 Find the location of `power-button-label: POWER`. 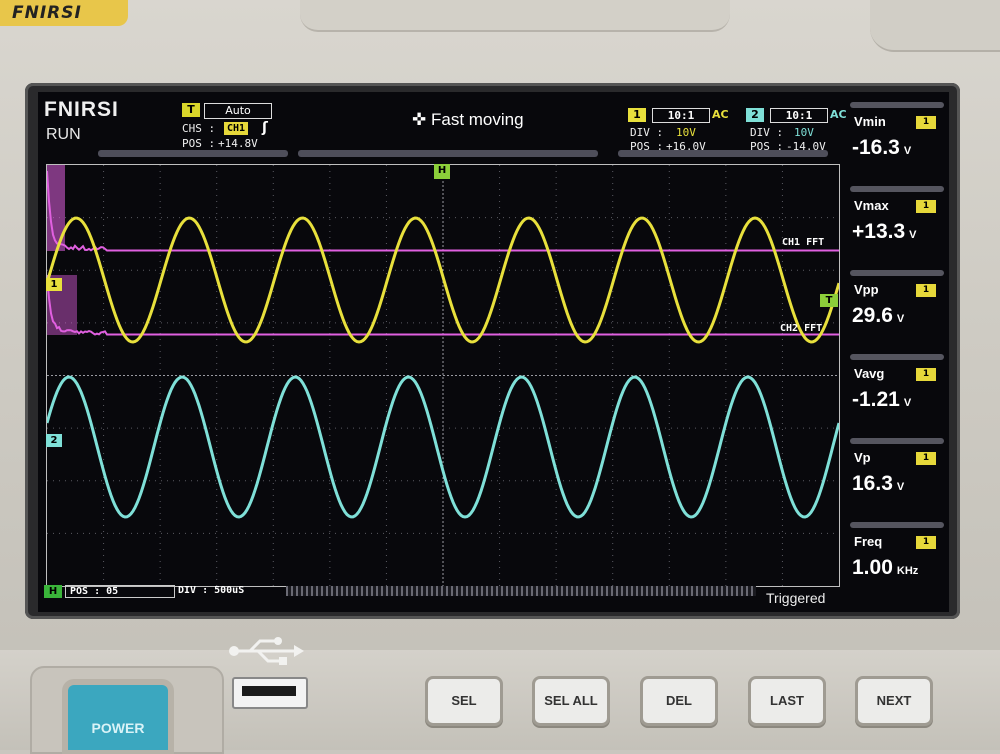

power-button-label: POWER is located at coordinates (118, 728).